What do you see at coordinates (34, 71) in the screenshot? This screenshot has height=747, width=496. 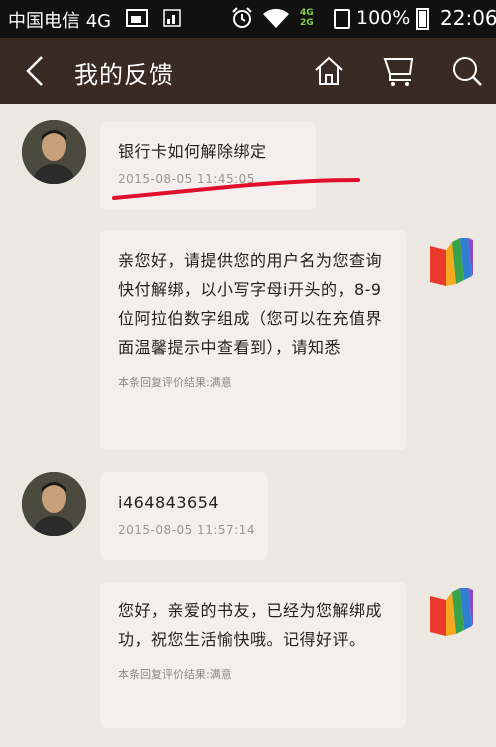 I see `chevron-left-icon` at bounding box center [34, 71].